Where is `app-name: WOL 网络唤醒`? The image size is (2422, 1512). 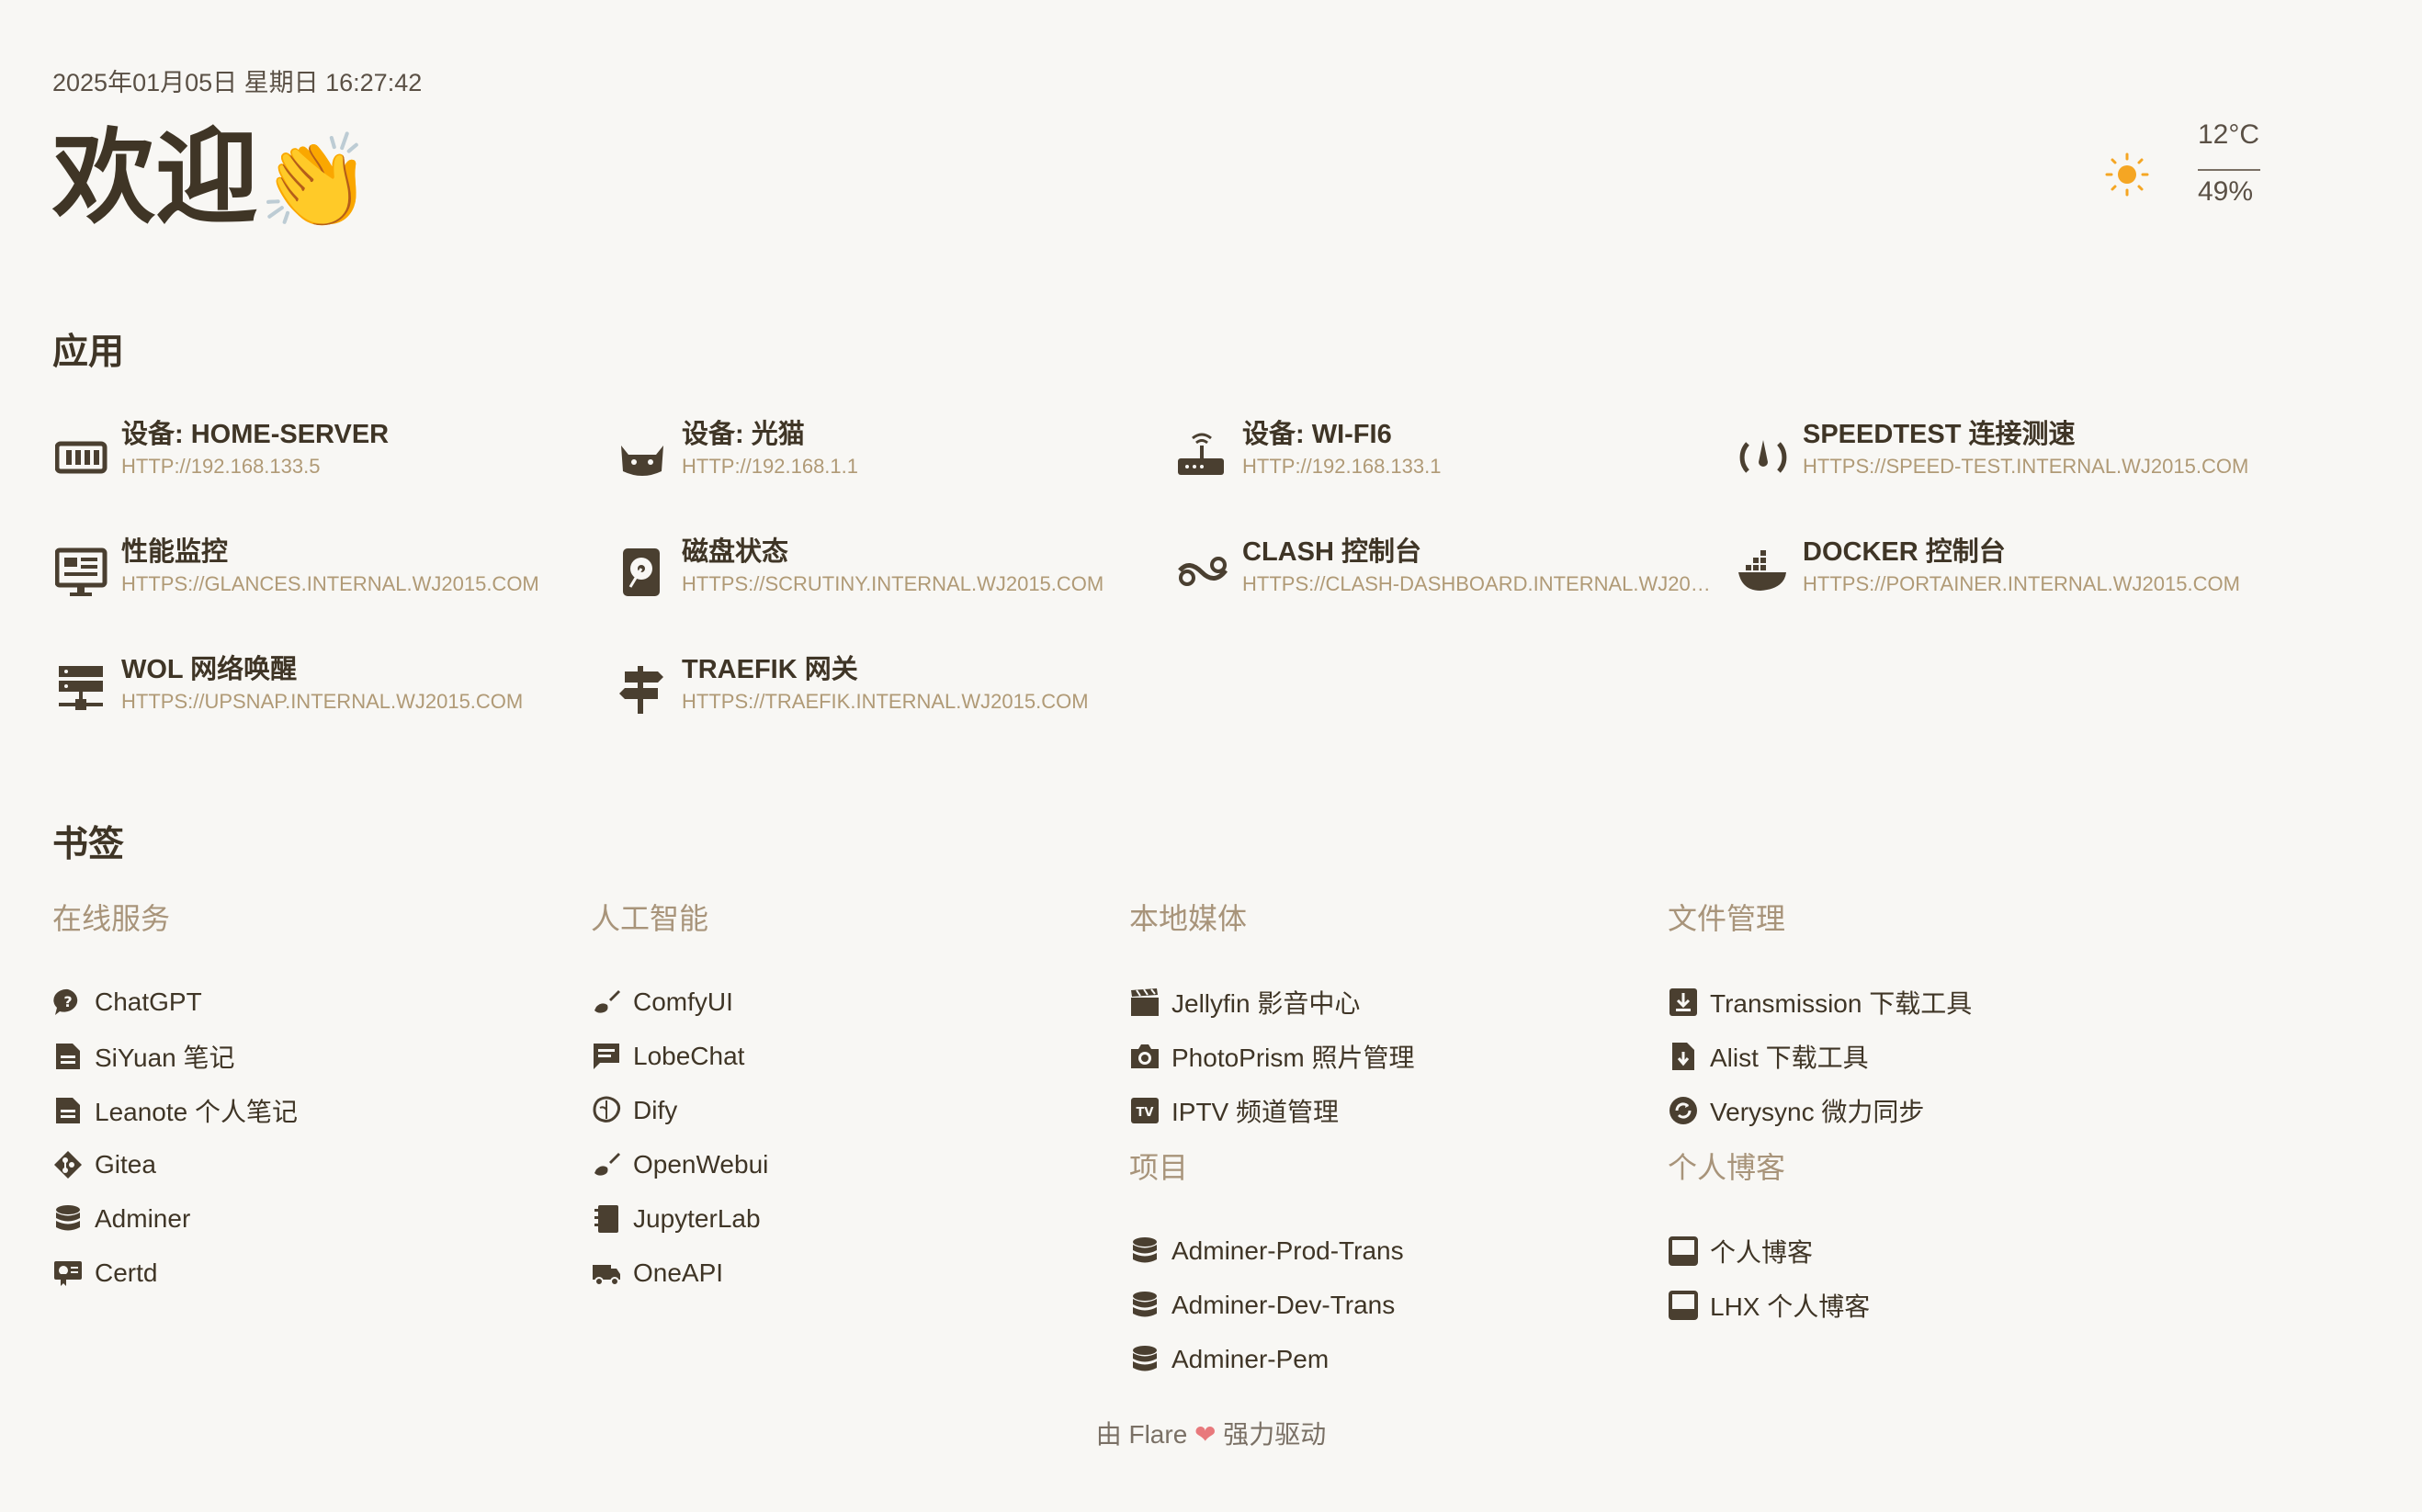 app-name: WOL 网络唤醒 is located at coordinates (209, 669).